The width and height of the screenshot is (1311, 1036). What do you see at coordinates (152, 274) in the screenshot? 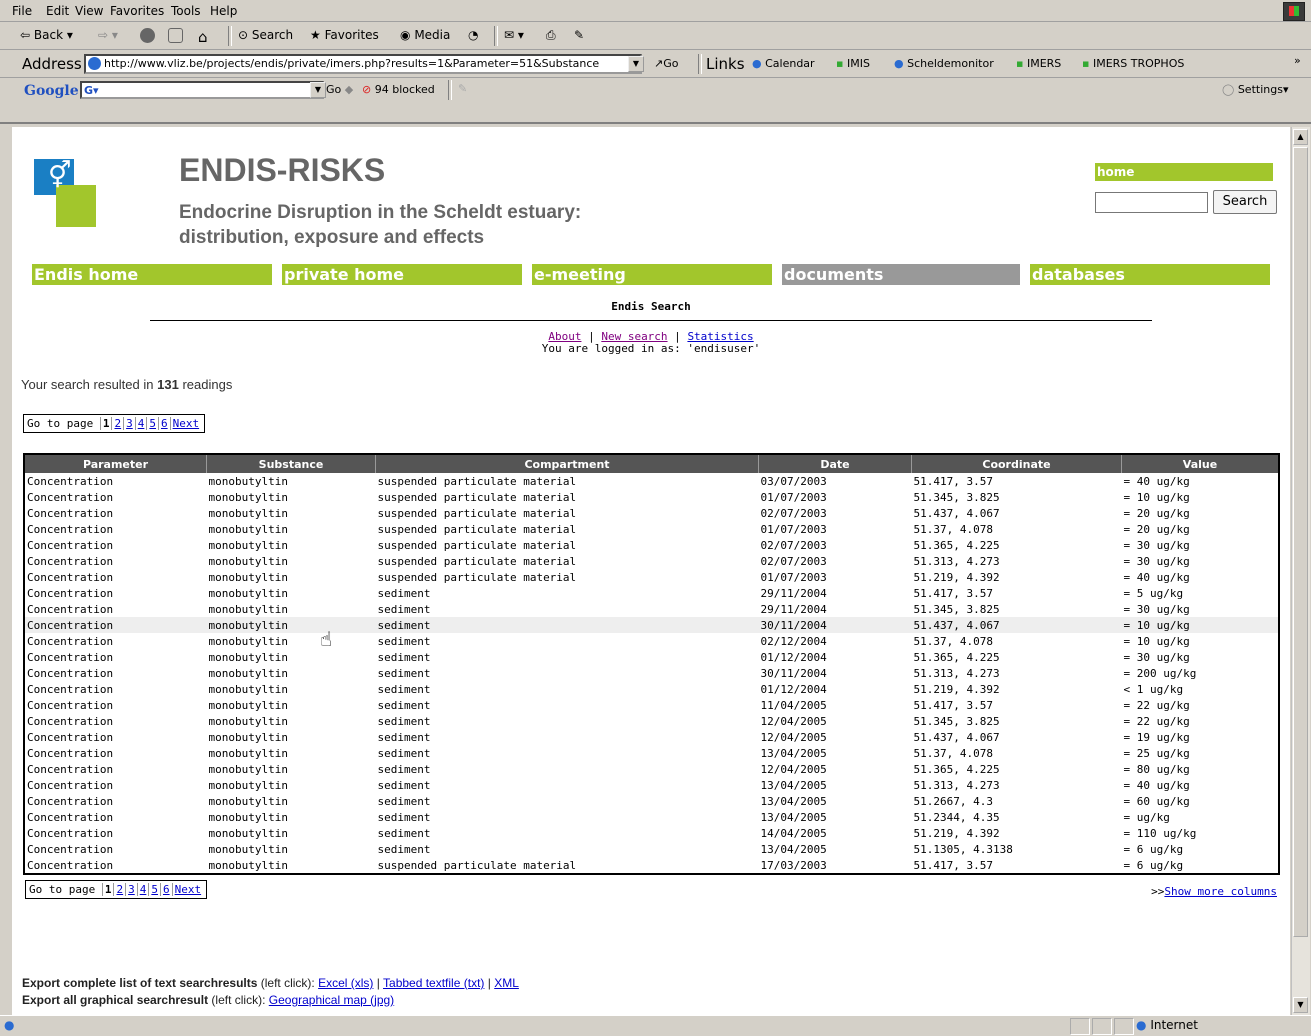
I see `nav-endis-home: Endis home` at bounding box center [152, 274].